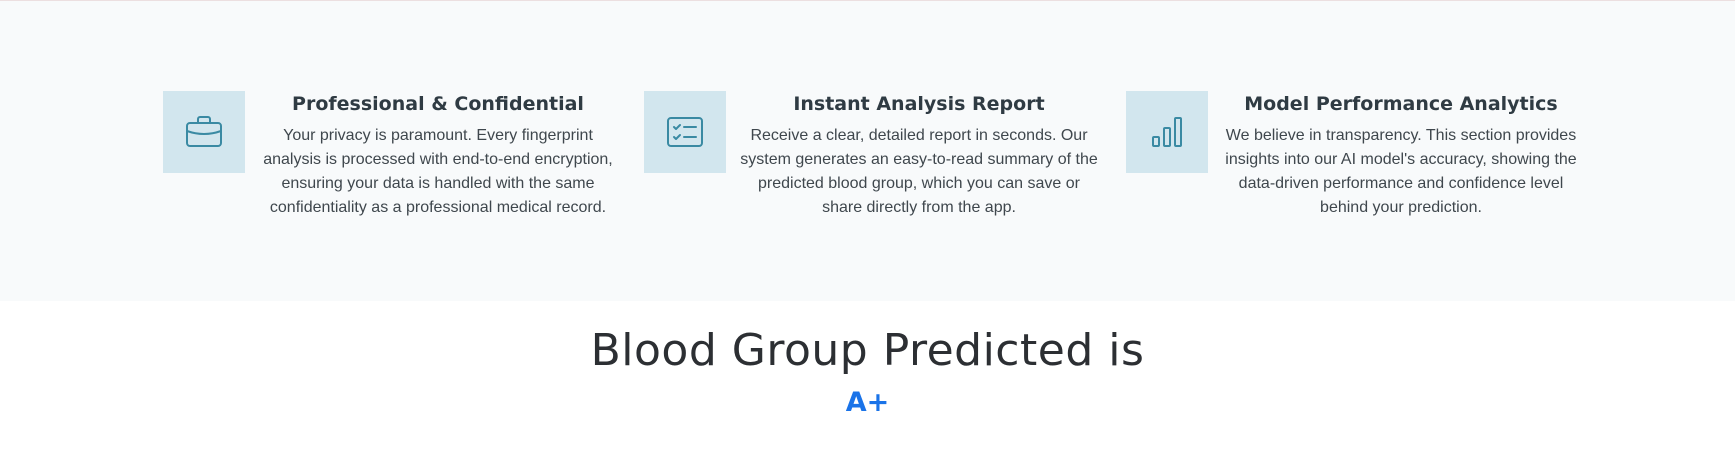 The width and height of the screenshot is (1735, 459). Describe the element at coordinates (919, 104) in the screenshot. I see `feature-title: Instant Analysis Report` at that location.